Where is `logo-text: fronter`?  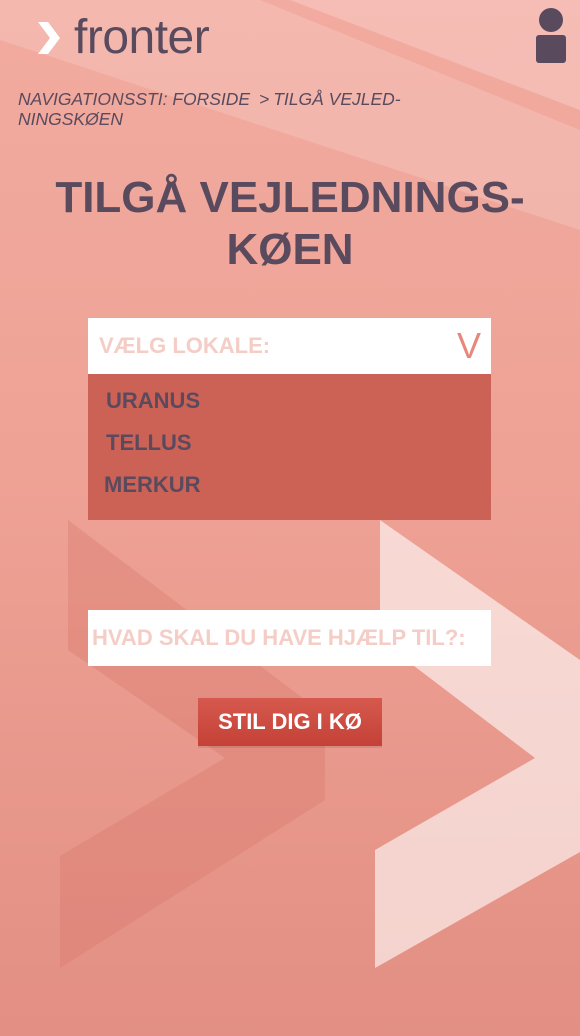 logo-text: fronter is located at coordinates (142, 37).